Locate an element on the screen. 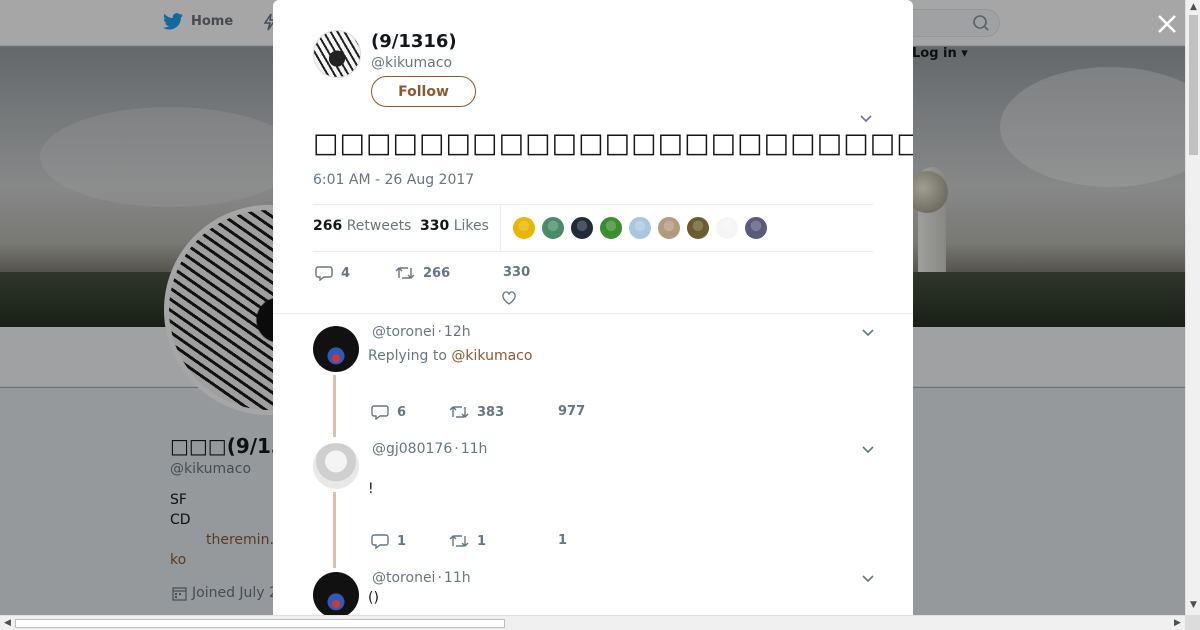 This screenshot has height=630, width=1200. like-count: 330 is located at coordinates (517, 272).